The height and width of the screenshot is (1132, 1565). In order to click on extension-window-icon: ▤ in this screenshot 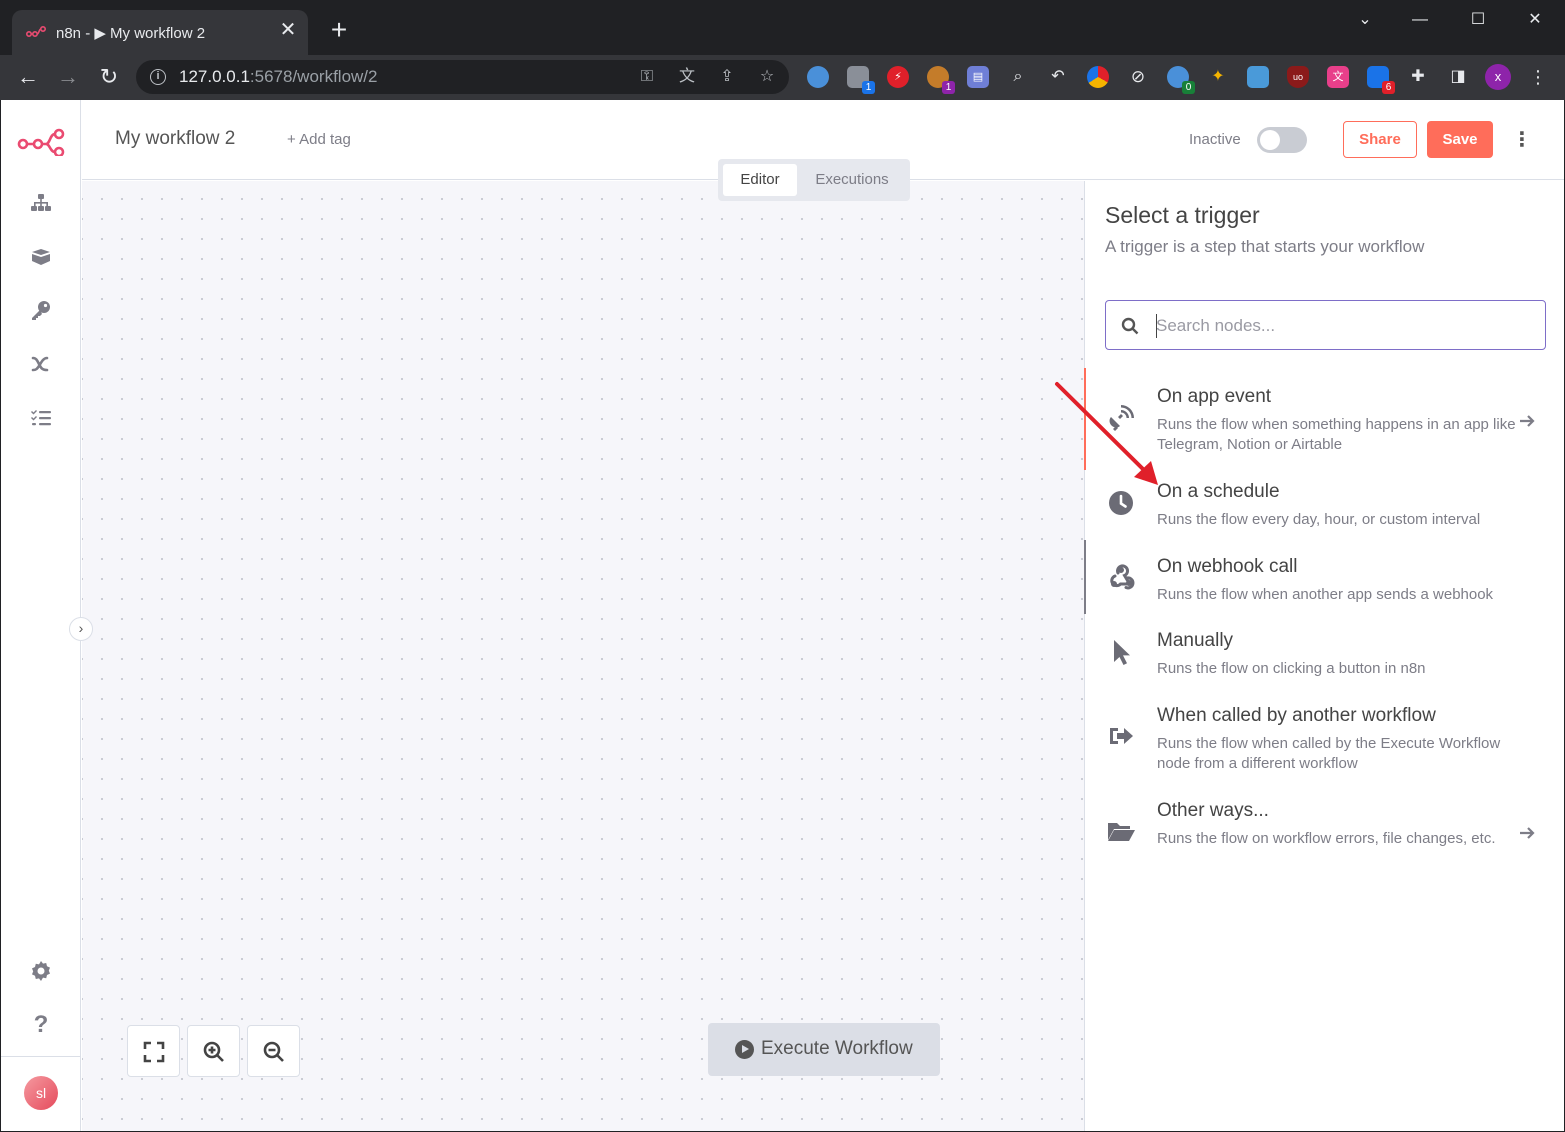, I will do `click(978, 77)`.